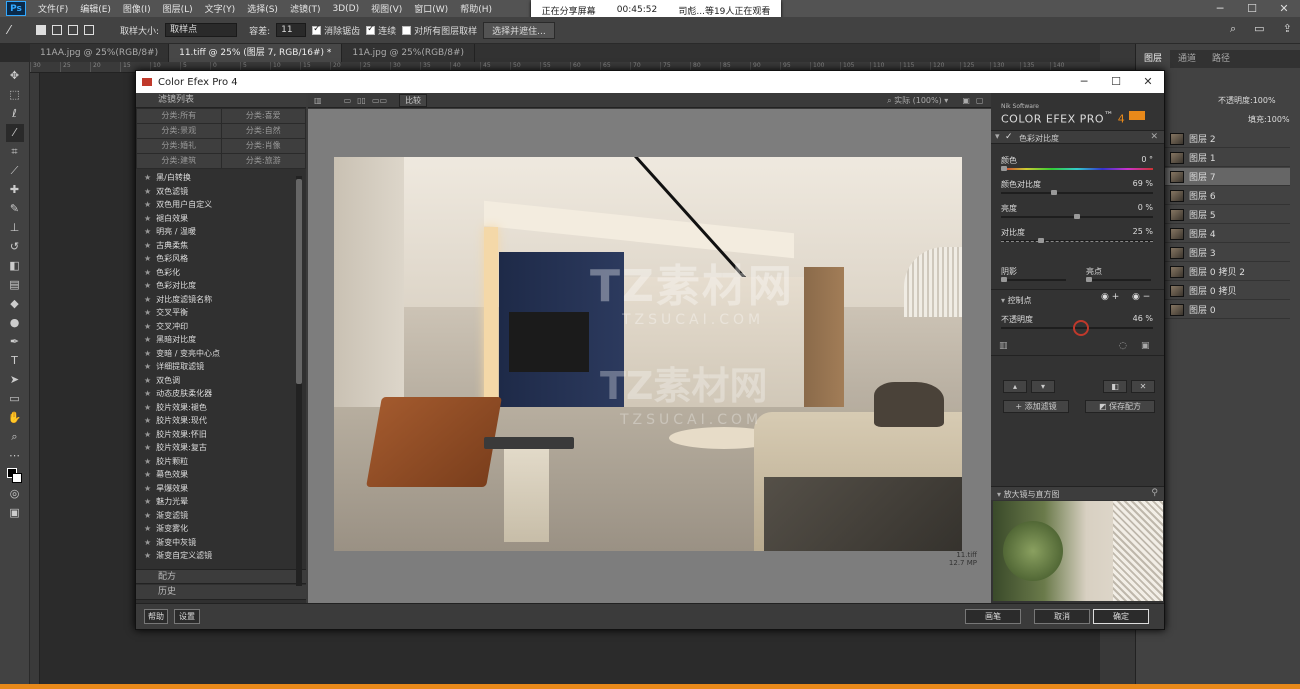 The width and height of the screenshot is (1300, 689). Describe the element at coordinates (263, 161) in the screenshot. I see `category-travel: 分类:旅游` at that location.